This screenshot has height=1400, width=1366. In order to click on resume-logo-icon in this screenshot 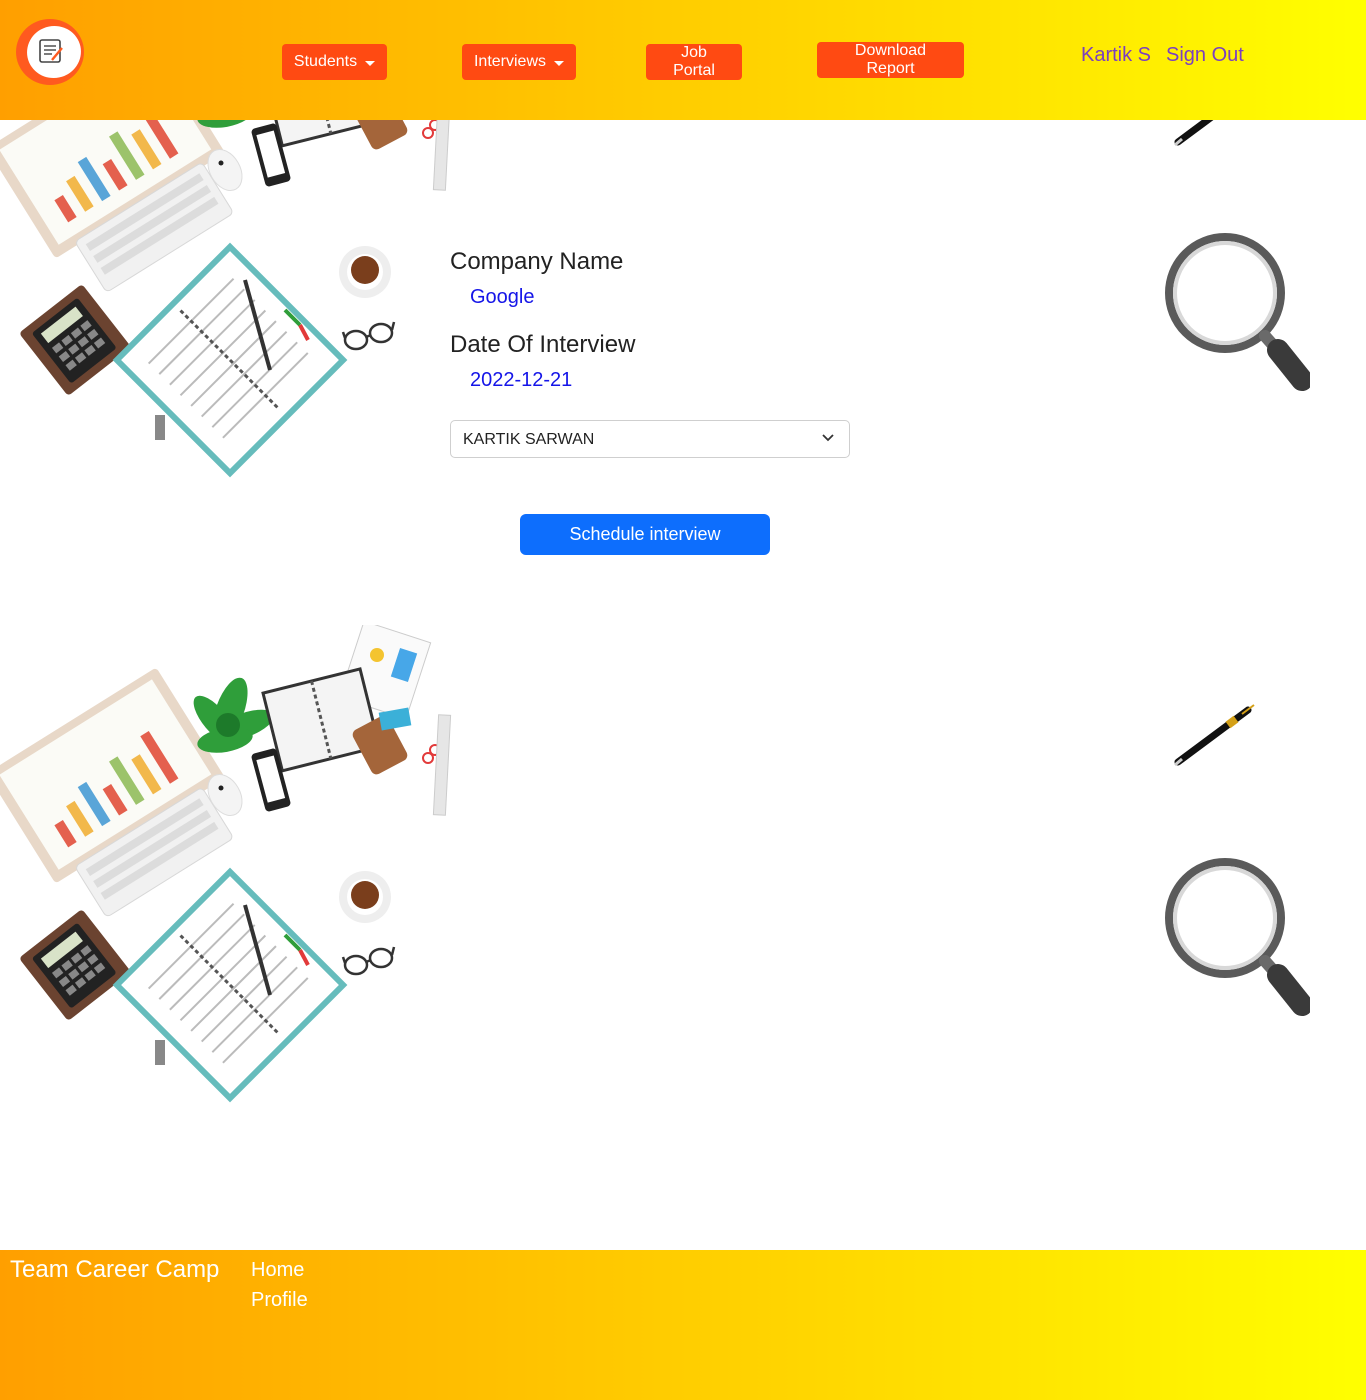, I will do `click(50, 50)`.